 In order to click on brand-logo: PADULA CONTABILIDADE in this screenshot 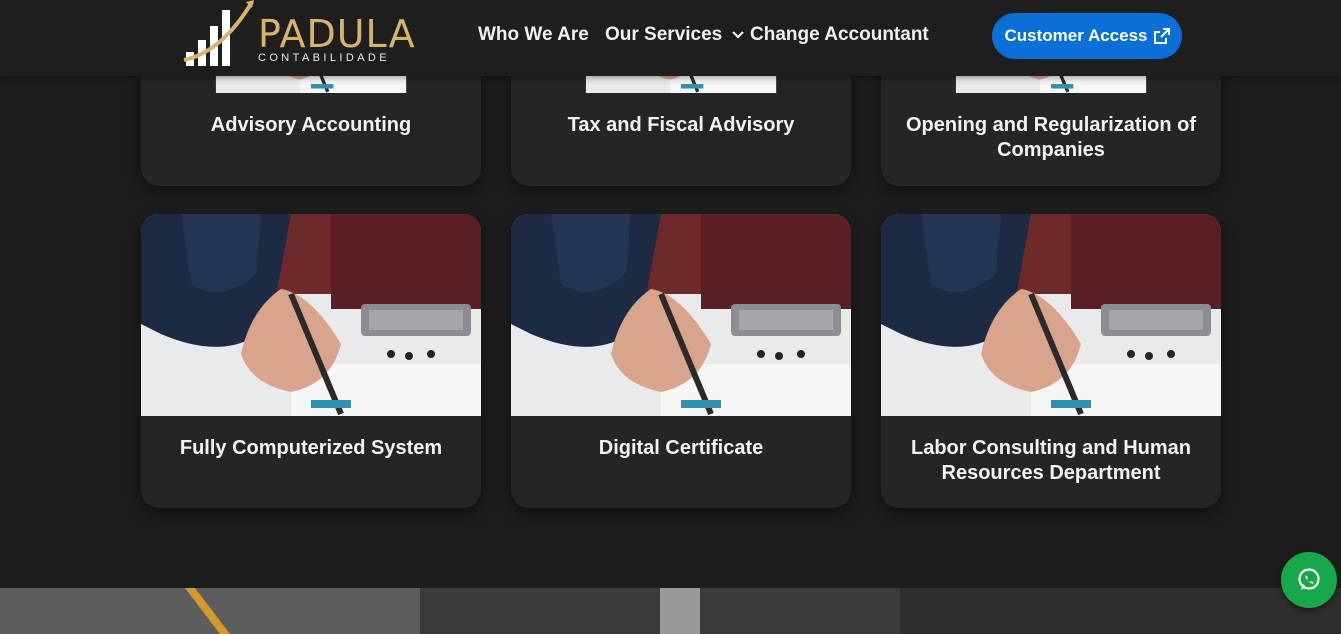, I will do `click(298, 35)`.